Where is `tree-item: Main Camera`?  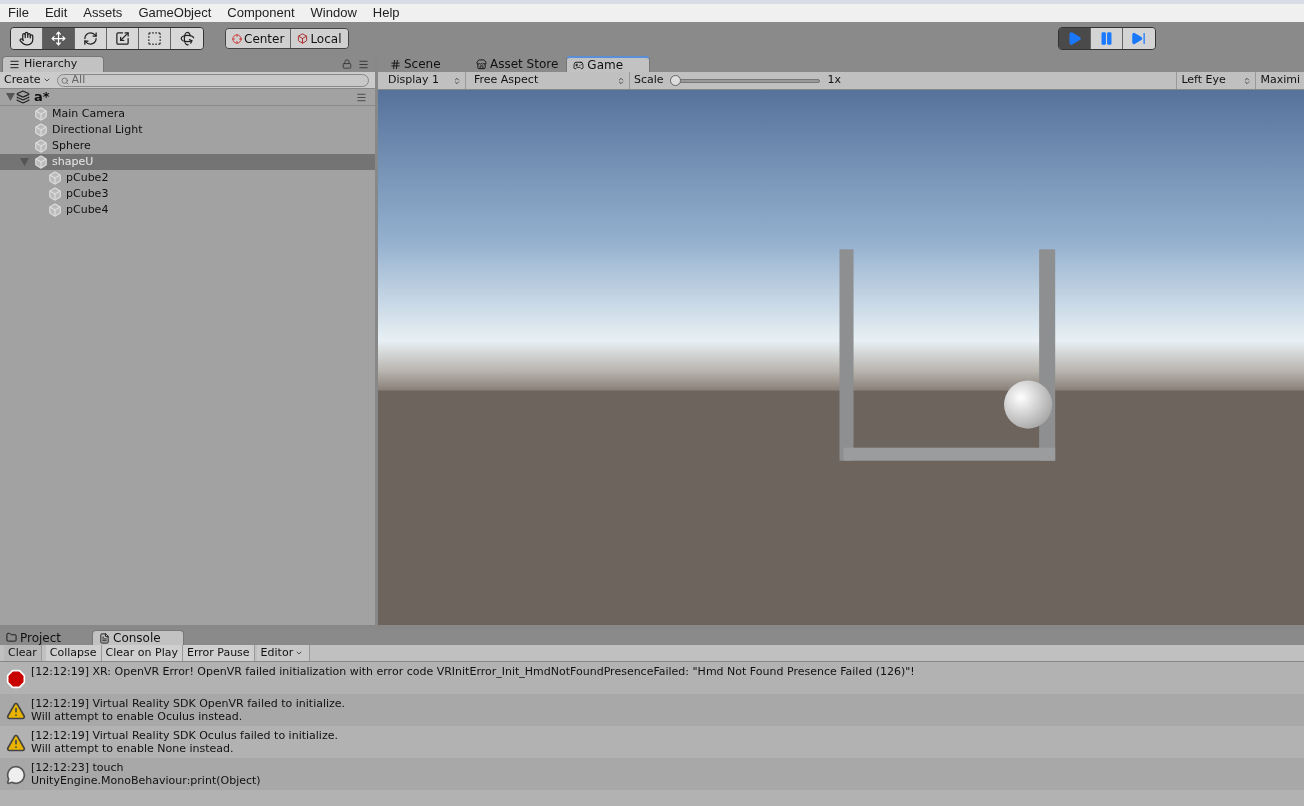
tree-item: Main Camera is located at coordinates (187, 114).